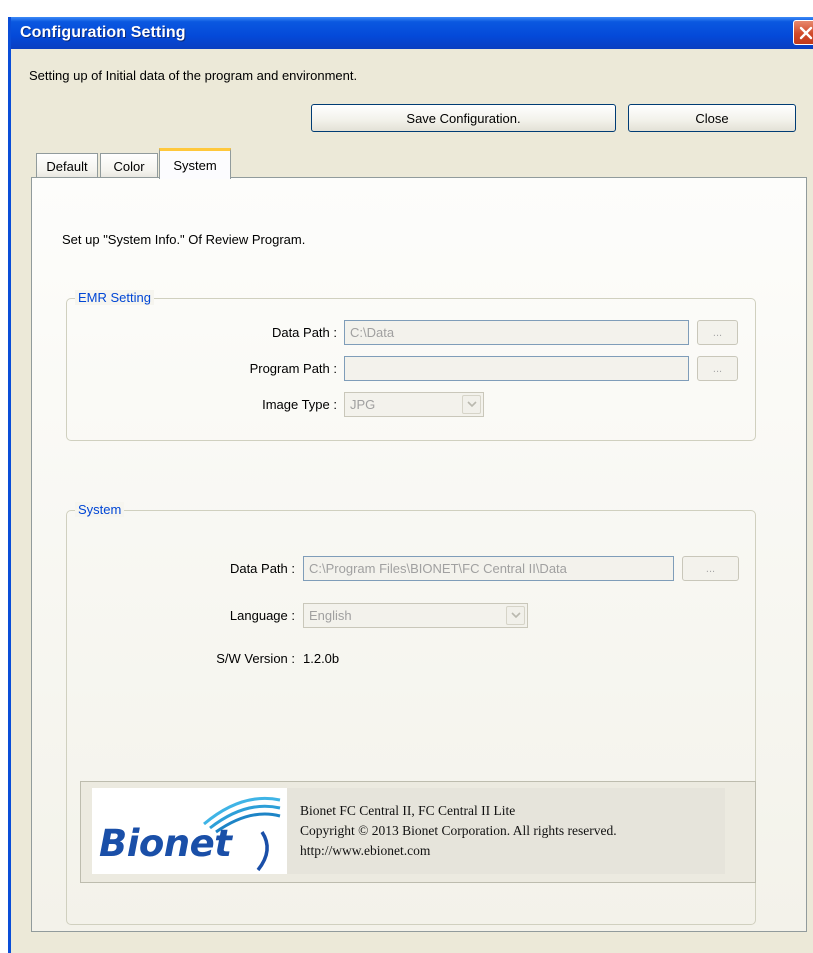 The image size is (813, 953). I want to click on panel-intro-text: Set up "System Info." Of Review Program., so click(184, 239).